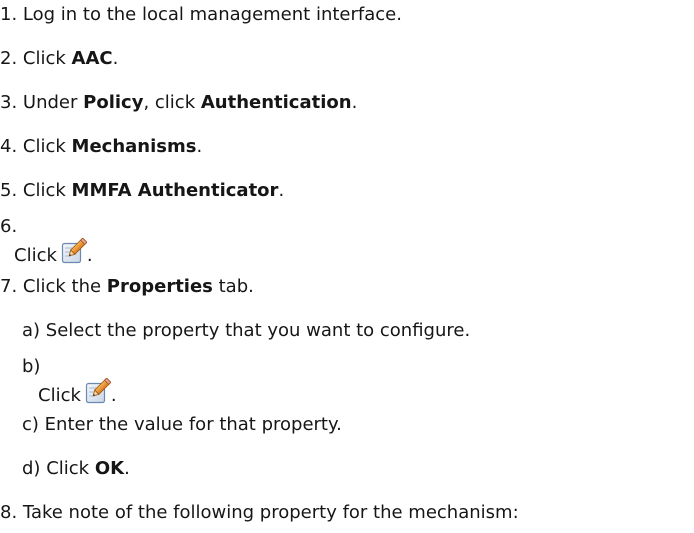 The height and width of the screenshot is (533, 694). I want to click on step-text-middle: , click, so click(172, 102).